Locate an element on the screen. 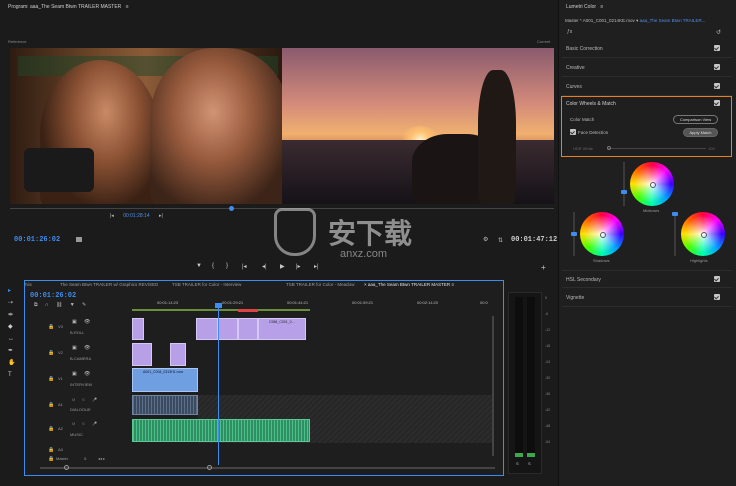  timeline-tab-3: TSB TRAILER for Color - Meadow is located at coordinates (320, 284).